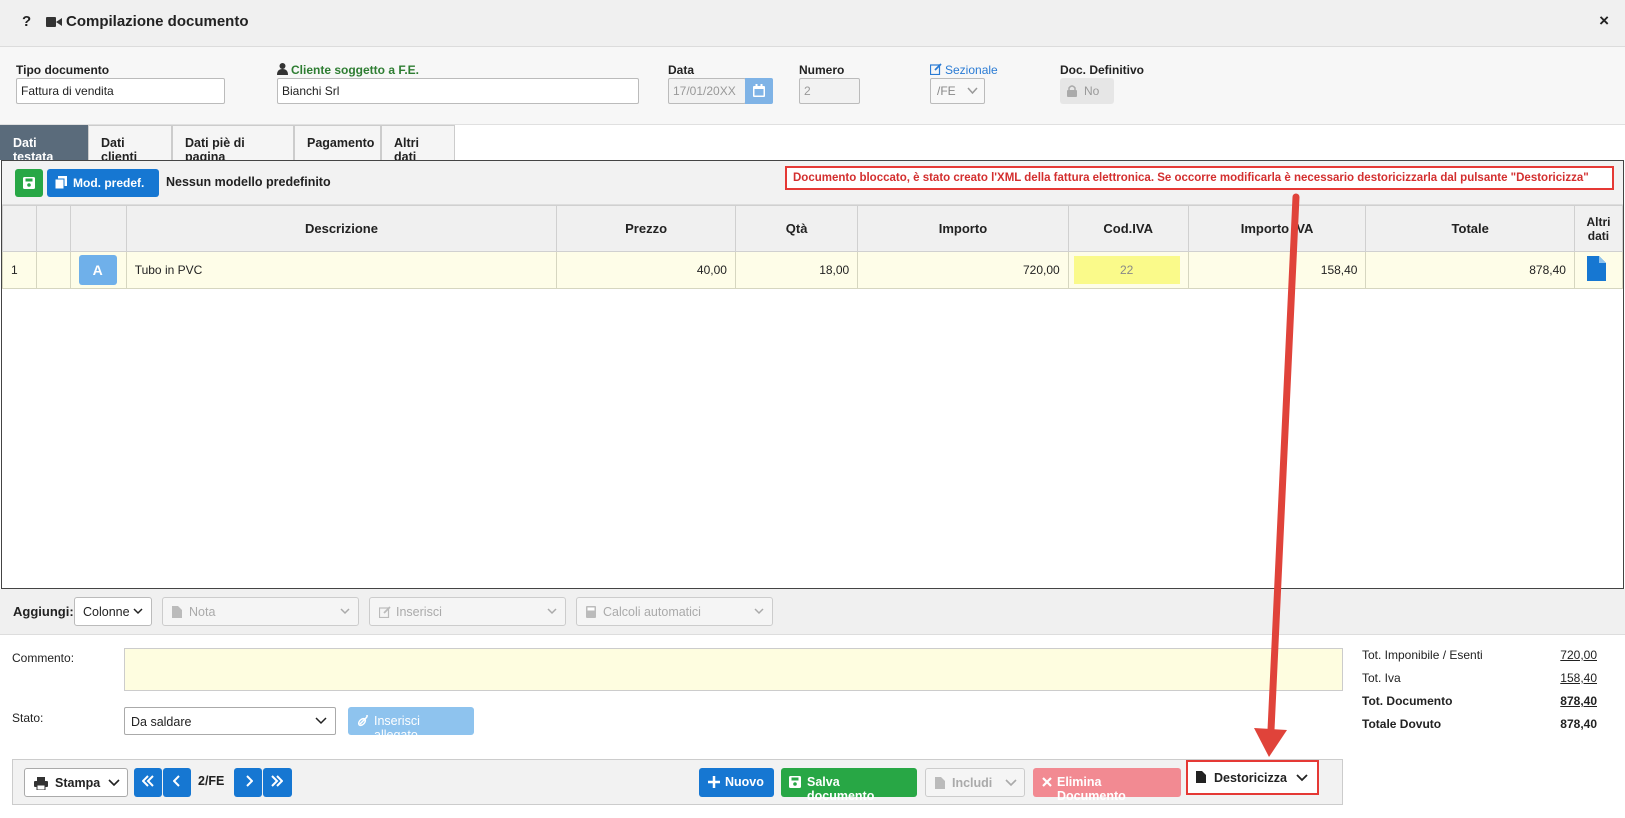 Image resolution: width=1625 pixels, height=818 pixels. Describe the element at coordinates (233, 144) in the screenshot. I see `tab-dati-pie-di-pagina: Dati piè di pagina` at that location.